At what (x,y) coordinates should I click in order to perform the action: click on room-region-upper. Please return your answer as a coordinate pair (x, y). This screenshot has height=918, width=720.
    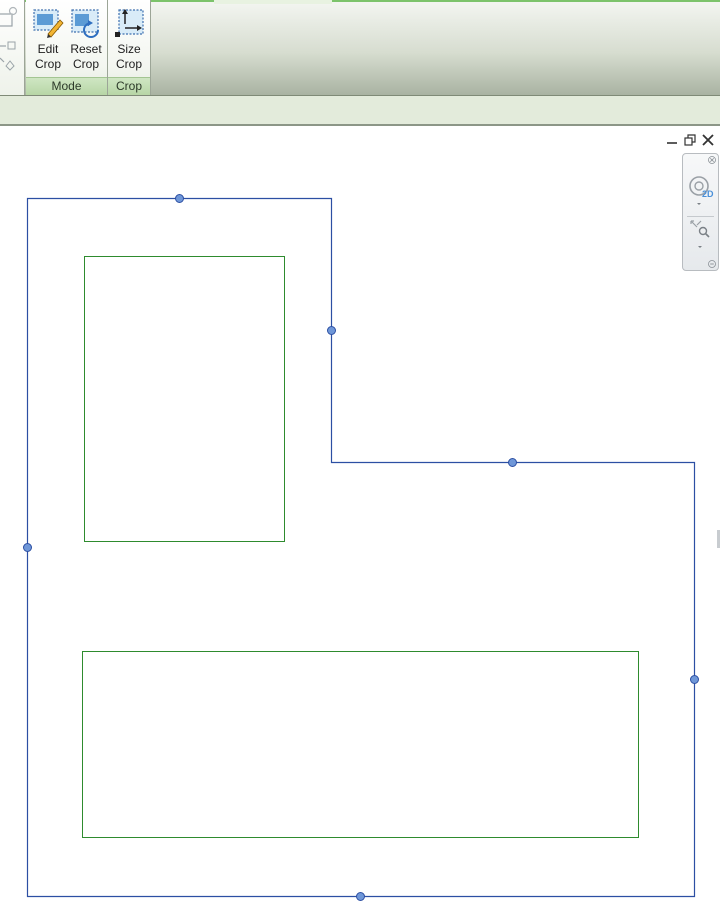
    Looking at the image, I should click on (184, 399).